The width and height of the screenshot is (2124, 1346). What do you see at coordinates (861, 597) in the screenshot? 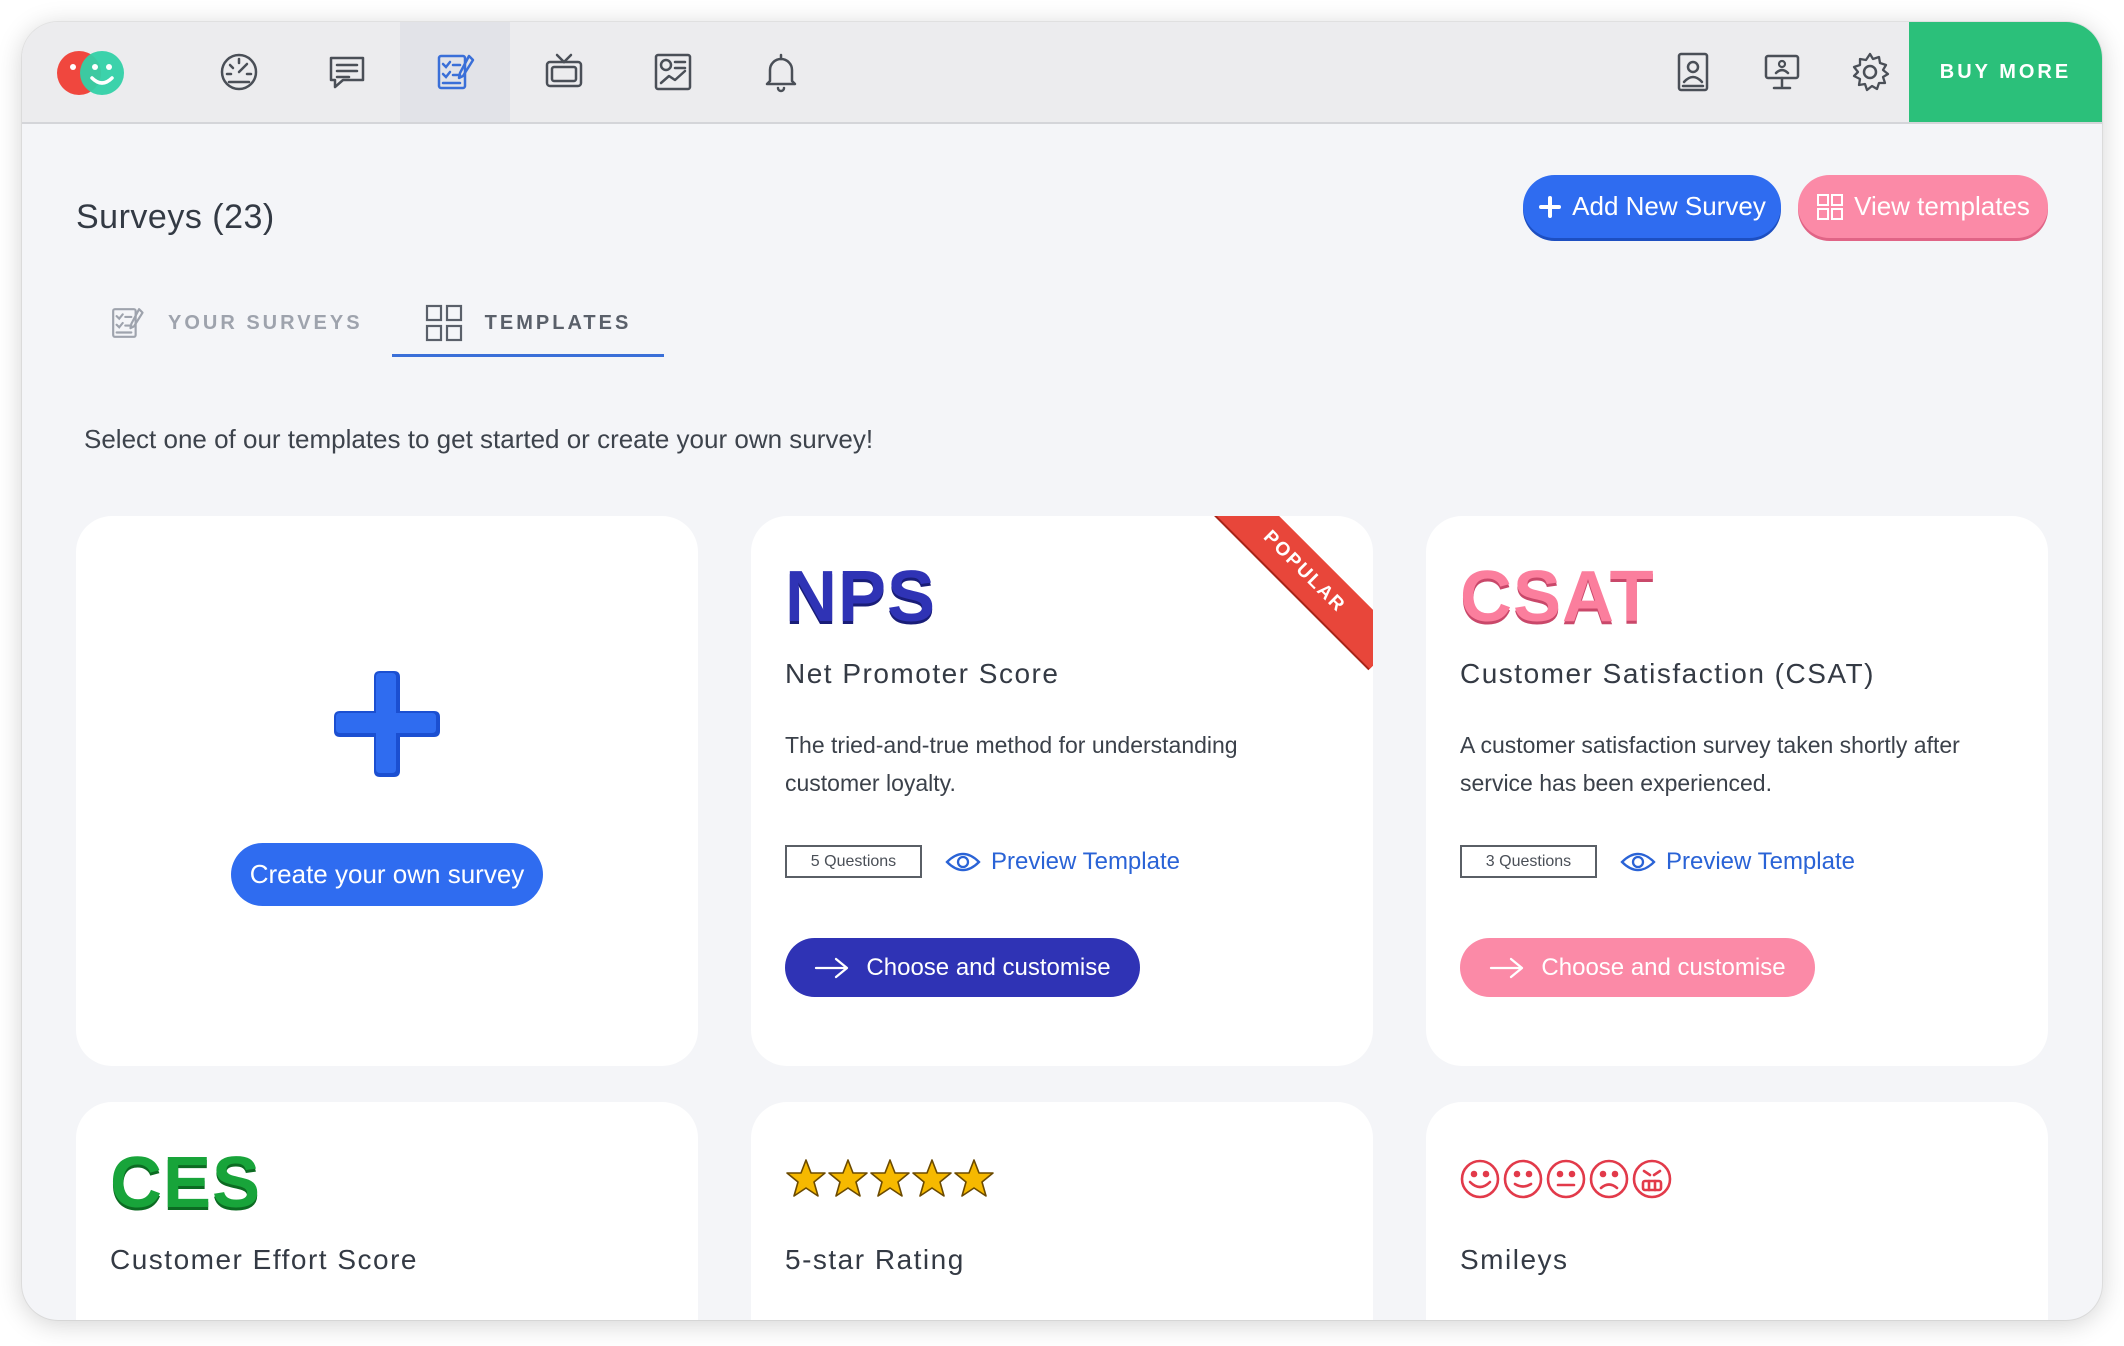
I see `nps-logo: NPS` at bounding box center [861, 597].